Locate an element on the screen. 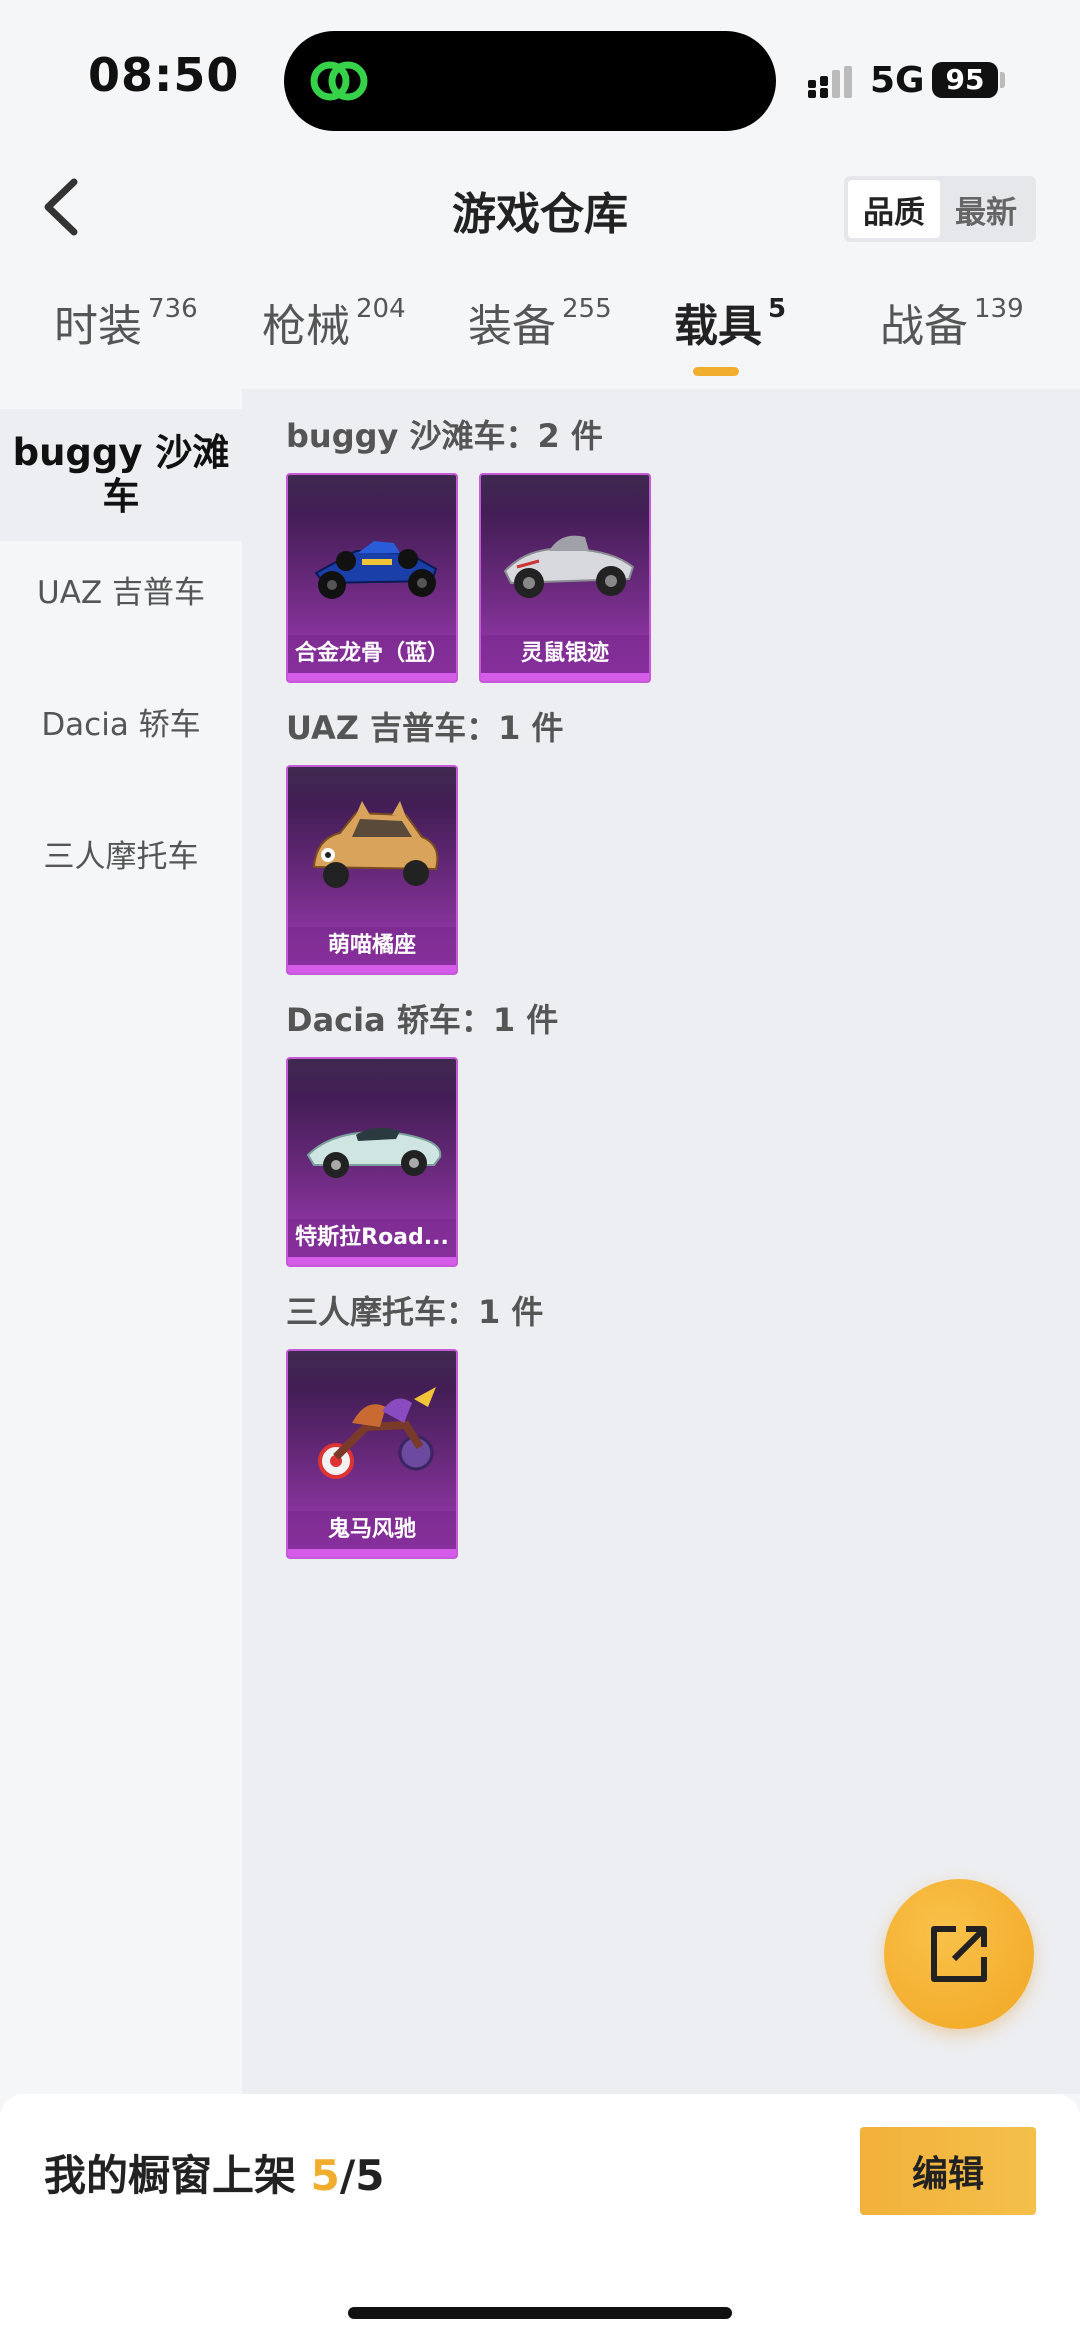 The image size is (1080, 2341). showcase-label: 我的橱窗上架 is located at coordinates (177, 2175).